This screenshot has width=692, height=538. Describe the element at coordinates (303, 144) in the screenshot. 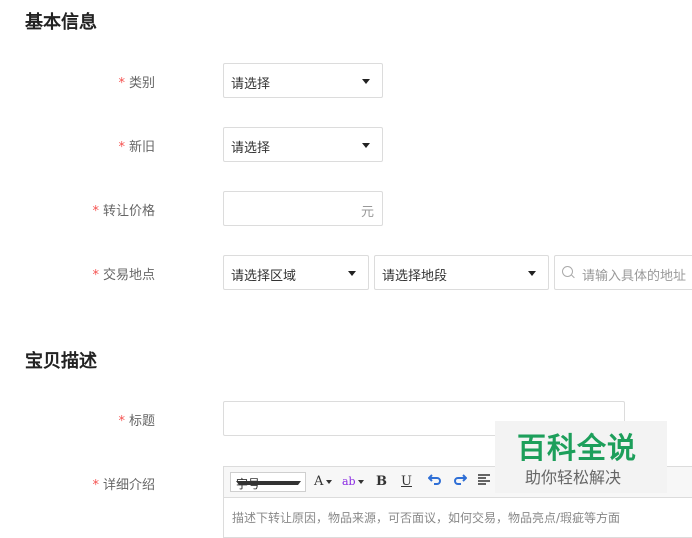

I see `condition-select: 请选择` at that location.